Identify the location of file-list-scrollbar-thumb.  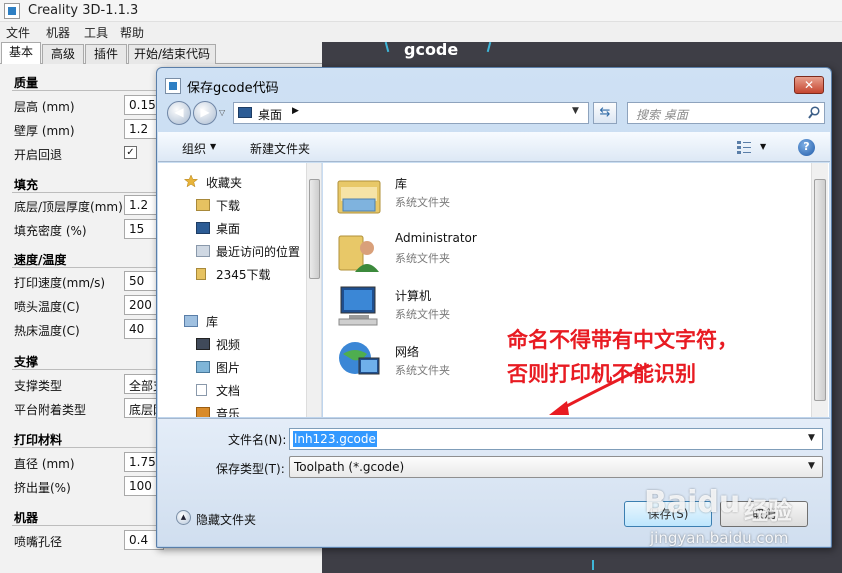
(820, 290).